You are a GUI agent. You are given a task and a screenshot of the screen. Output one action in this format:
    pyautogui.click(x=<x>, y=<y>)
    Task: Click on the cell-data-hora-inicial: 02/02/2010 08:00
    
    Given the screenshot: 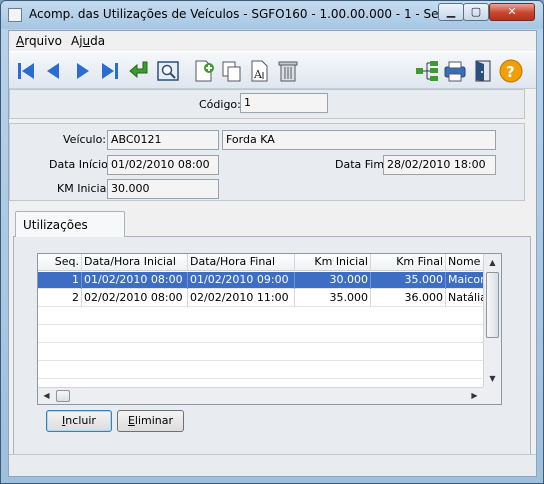 What is the action you would take?
    pyautogui.click(x=135, y=298)
    